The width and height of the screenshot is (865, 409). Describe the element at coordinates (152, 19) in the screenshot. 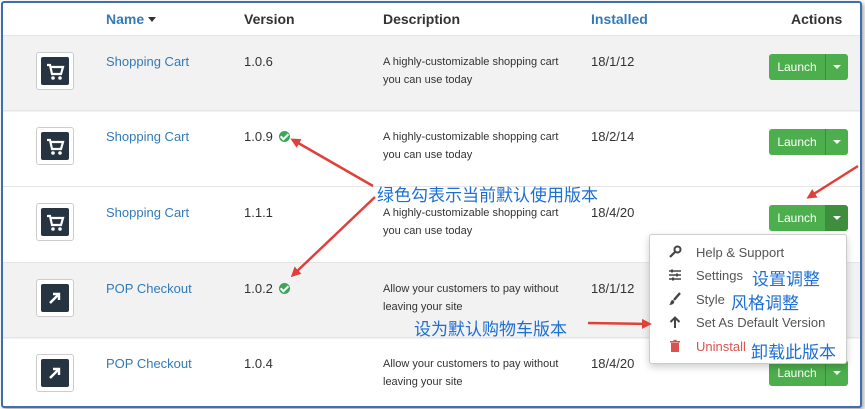

I see `sort-caret-icon` at that location.